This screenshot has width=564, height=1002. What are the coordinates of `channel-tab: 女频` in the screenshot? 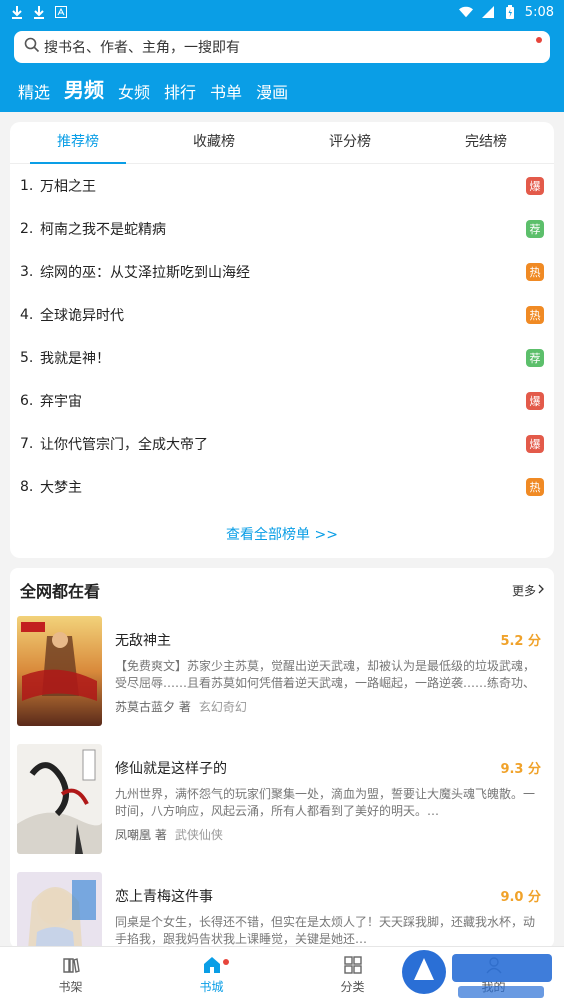 It's located at (134, 91).